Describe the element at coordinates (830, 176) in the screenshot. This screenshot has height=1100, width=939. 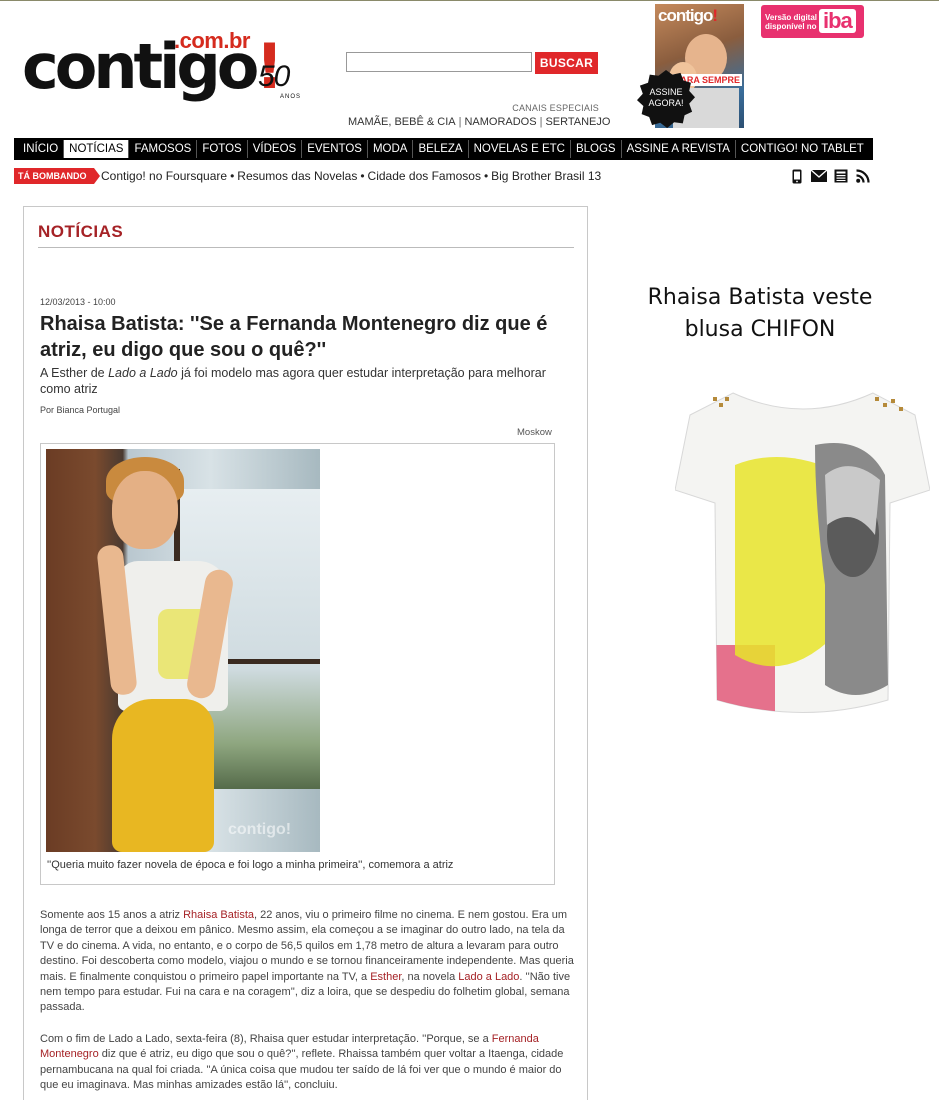
I see `social-icons` at that location.